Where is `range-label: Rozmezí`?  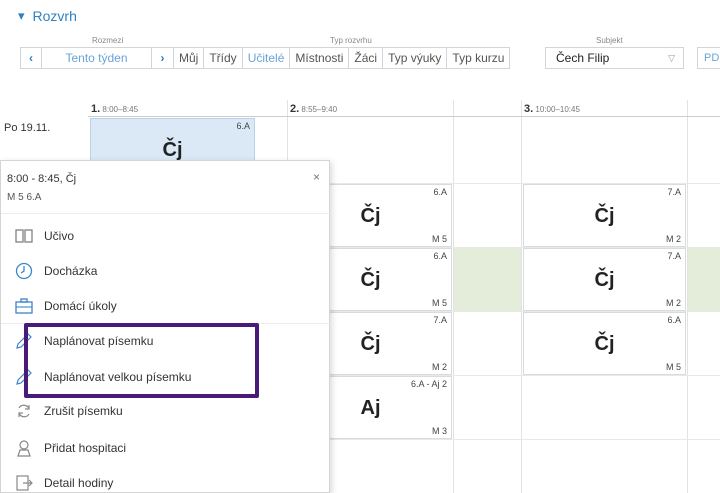 range-label: Rozmezí is located at coordinates (108, 40).